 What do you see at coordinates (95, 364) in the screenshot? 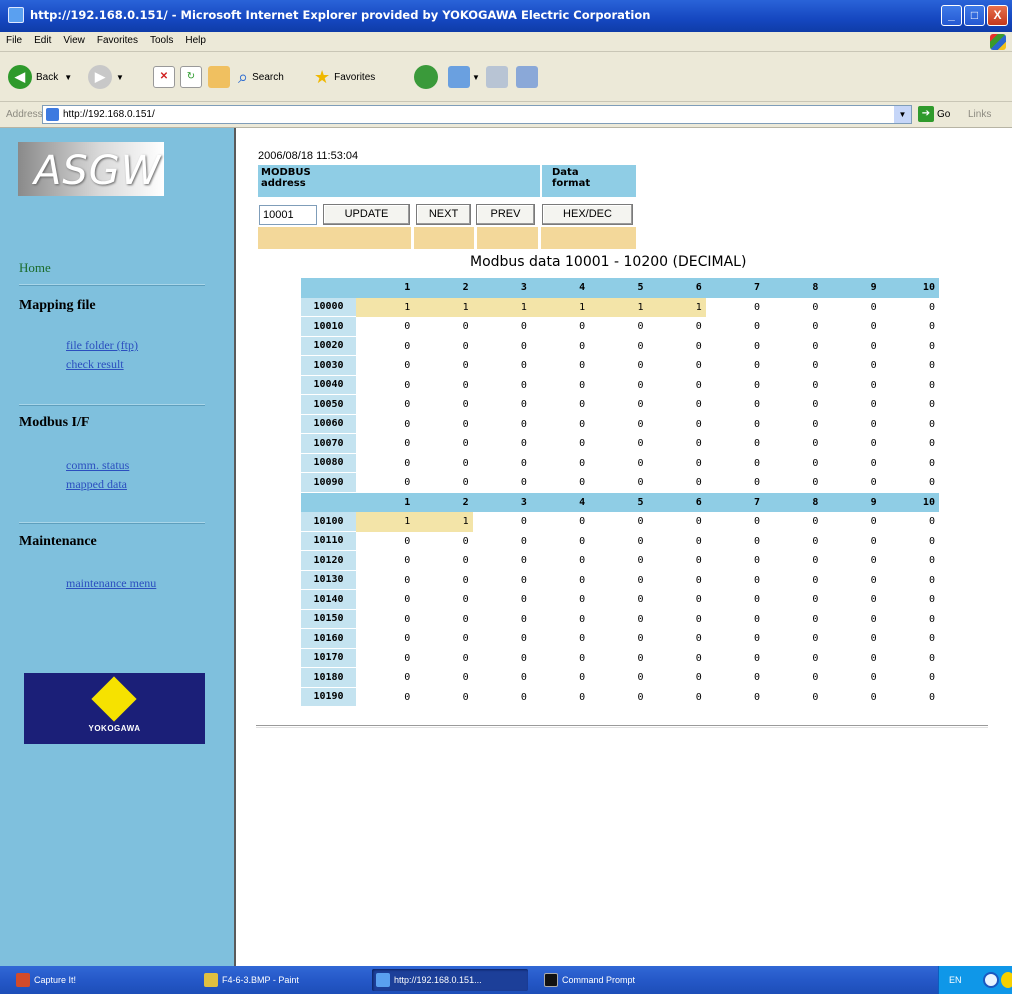
I see `sidebar-link-check-result: check result` at bounding box center [95, 364].